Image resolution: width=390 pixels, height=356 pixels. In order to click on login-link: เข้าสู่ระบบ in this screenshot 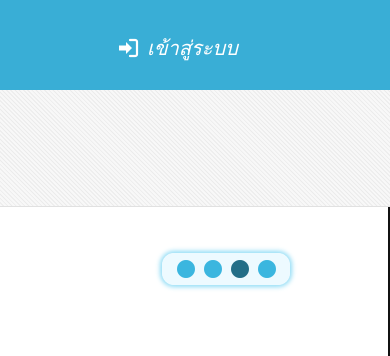, I will do `click(177, 48)`.